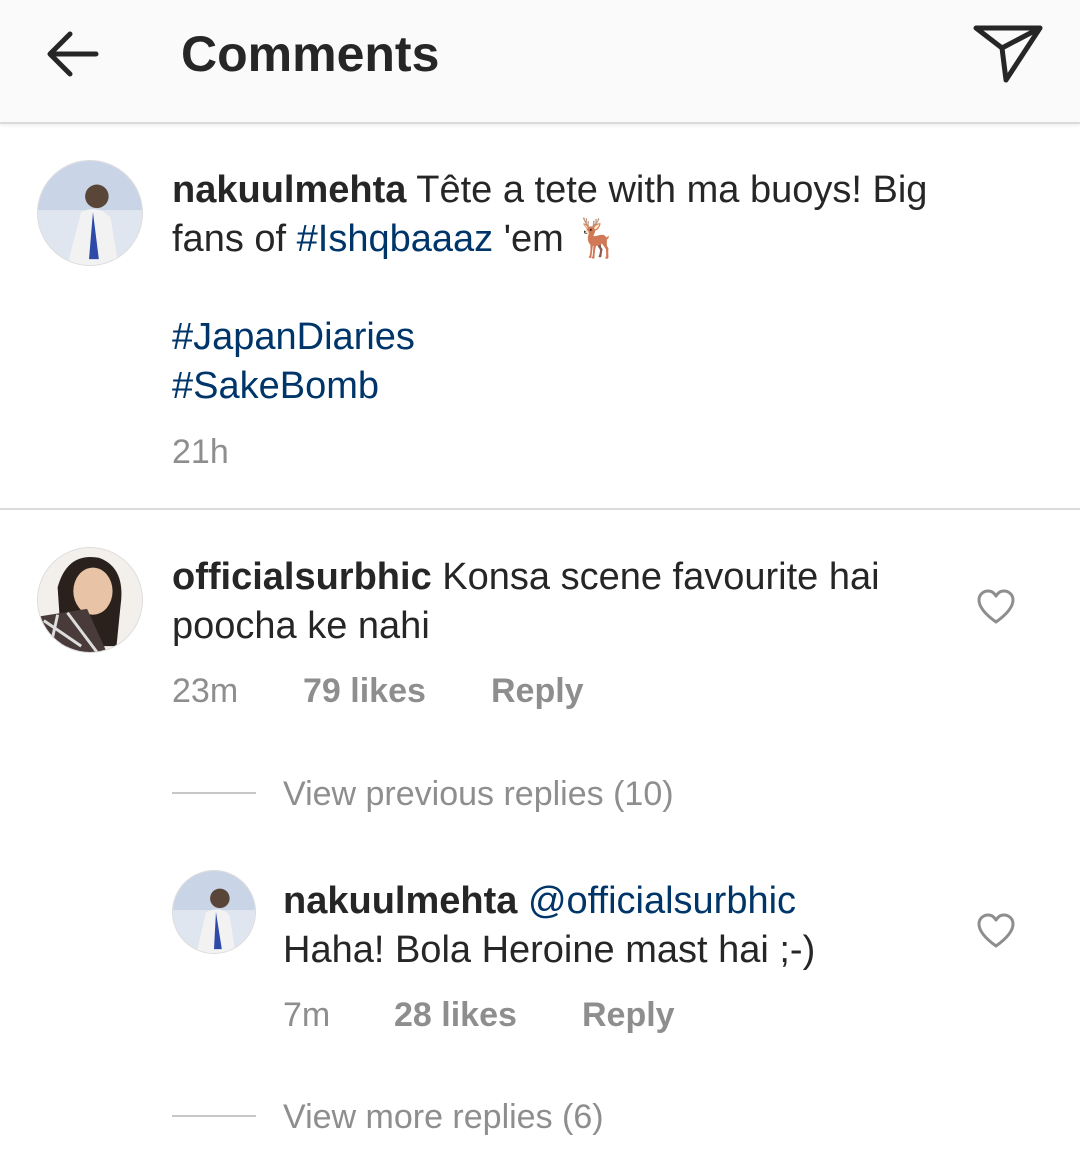 Image resolution: width=1080 pixels, height=1157 pixels. Describe the element at coordinates (534, 239) in the screenshot. I see `caption-text-suffix: 'em` at that location.